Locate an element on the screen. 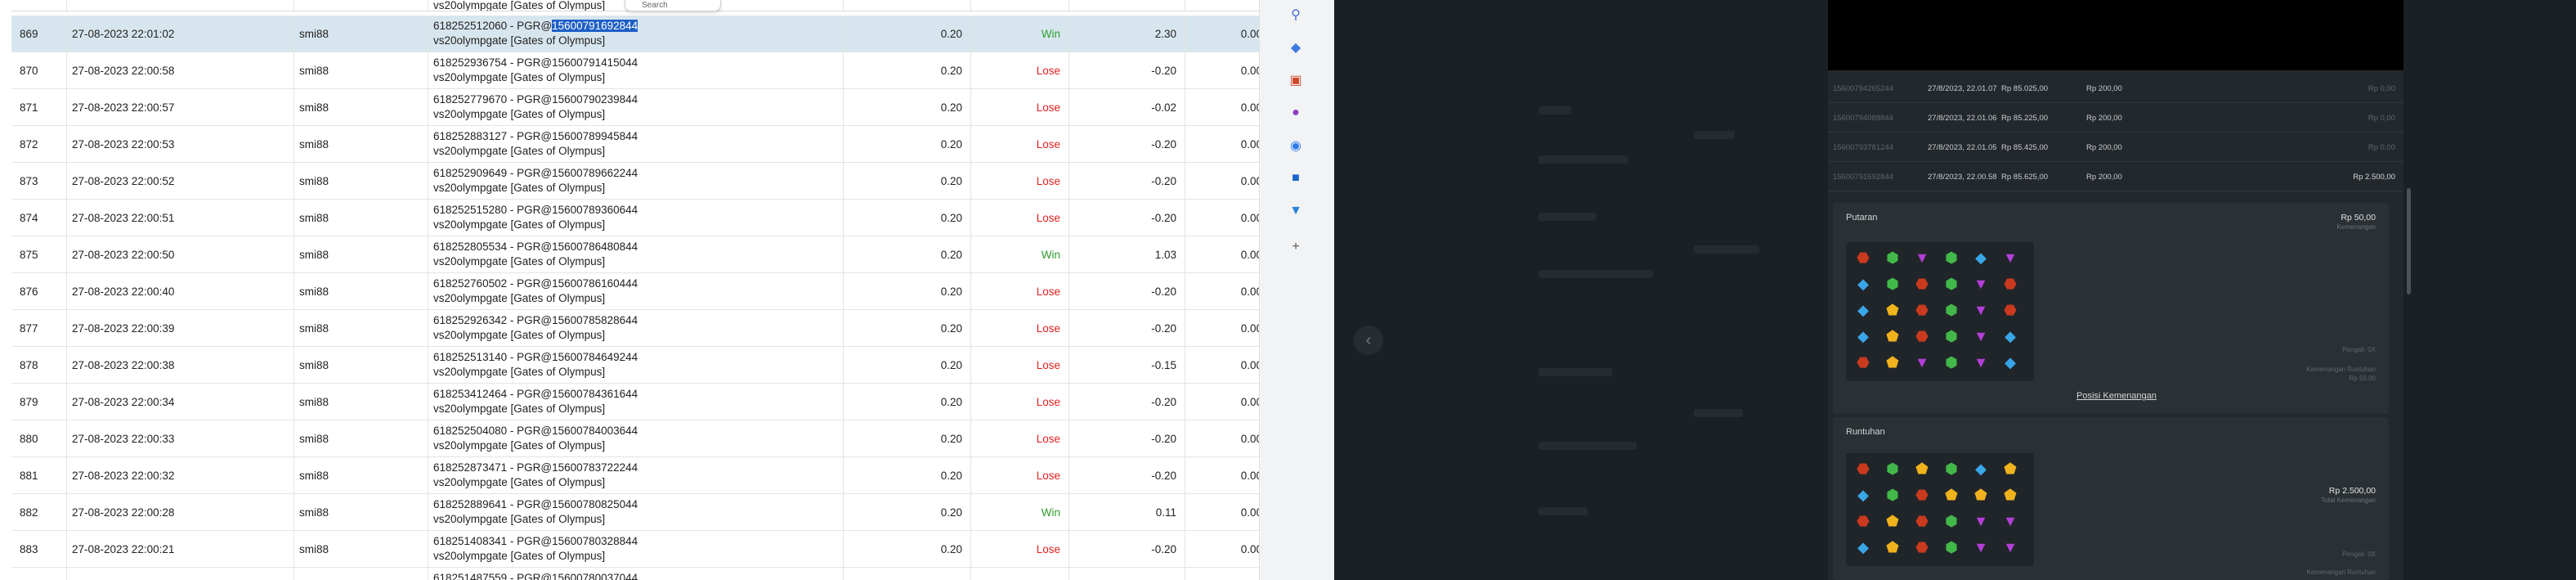  search-icon: ⚲ is located at coordinates (1296, 15).